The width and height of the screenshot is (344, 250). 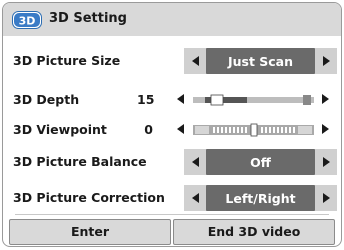 I want to click on enter-button-label: Enter, so click(x=90, y=231).